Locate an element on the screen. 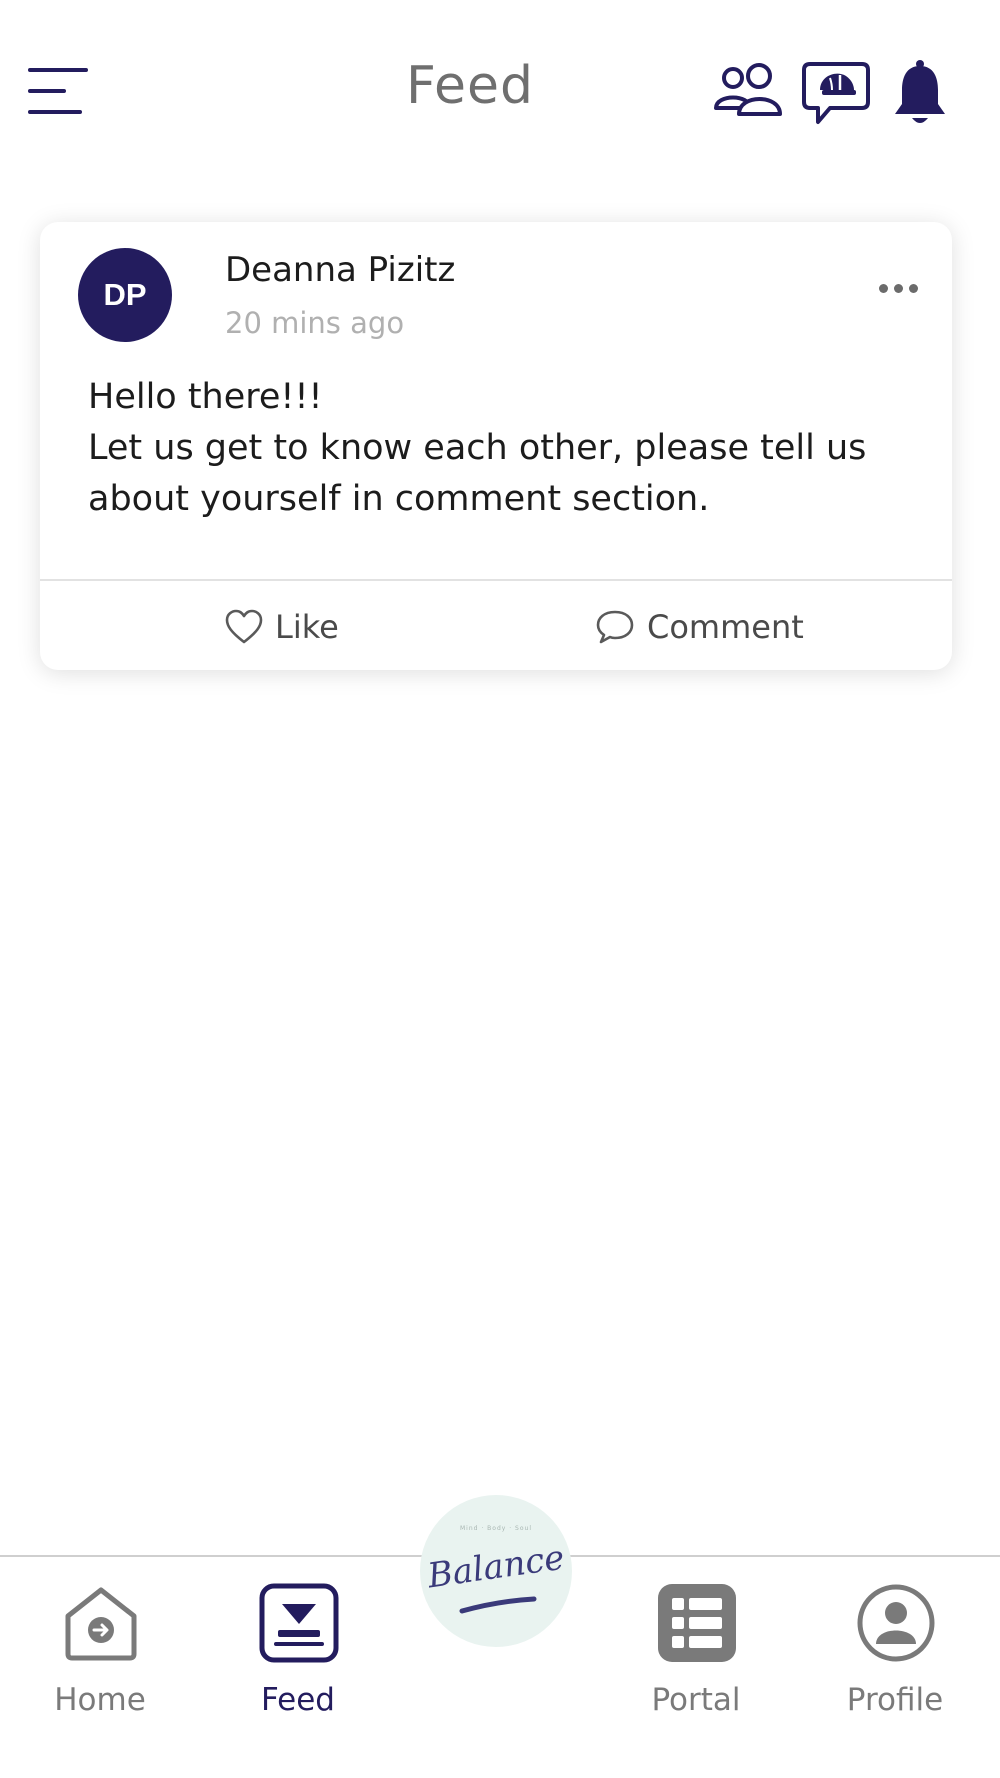 This screenshot has height=1778, width=1000. portal-grid-icon is located at coordinates (697, 1623).